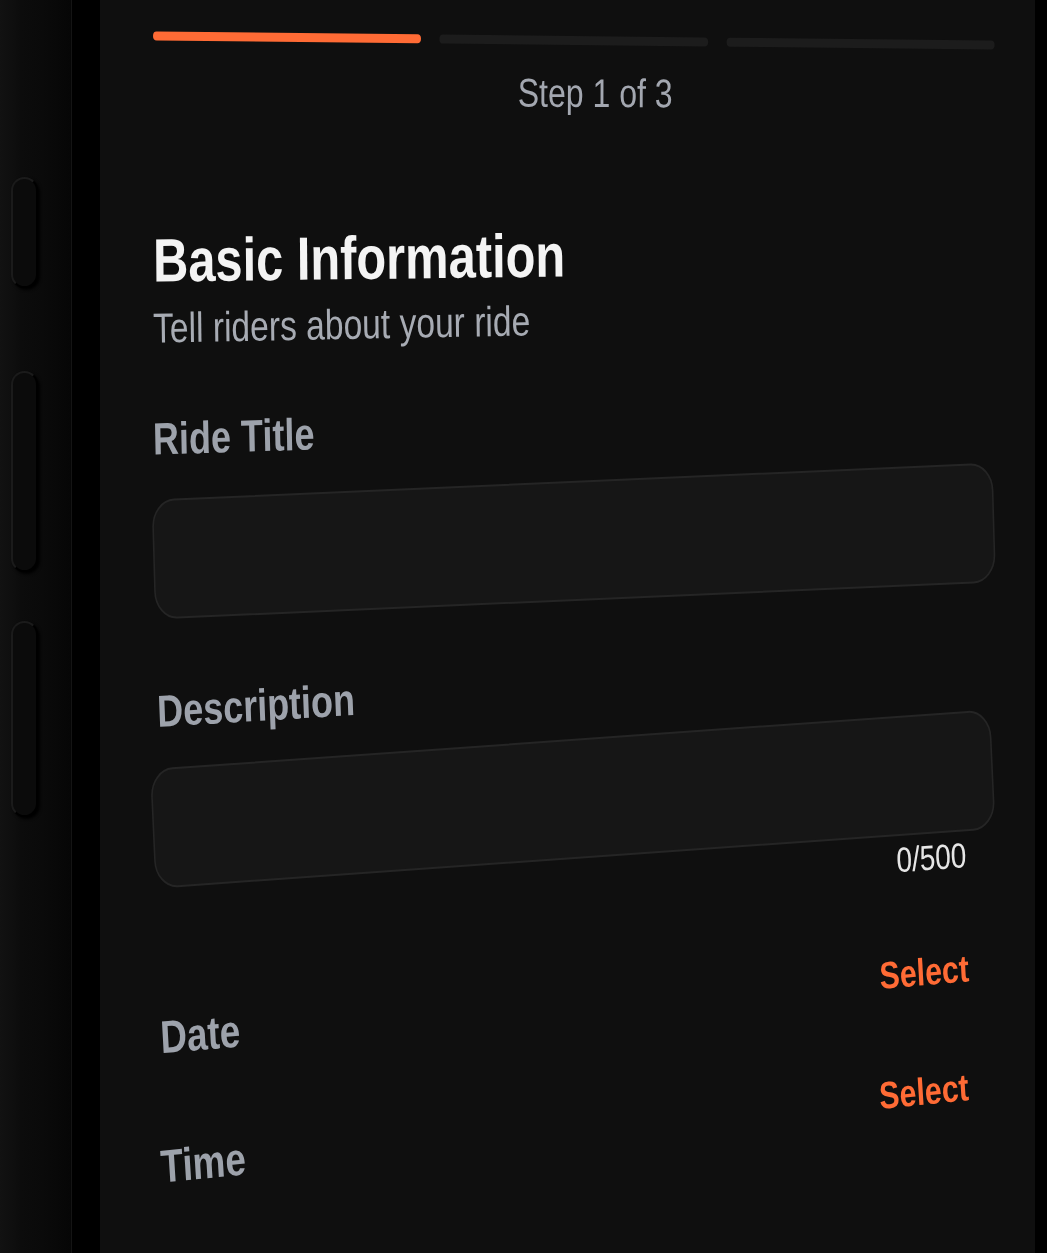  Describe the element at coordinates (256, 706) in the screenshot. I see `field-label: Description` at that location.